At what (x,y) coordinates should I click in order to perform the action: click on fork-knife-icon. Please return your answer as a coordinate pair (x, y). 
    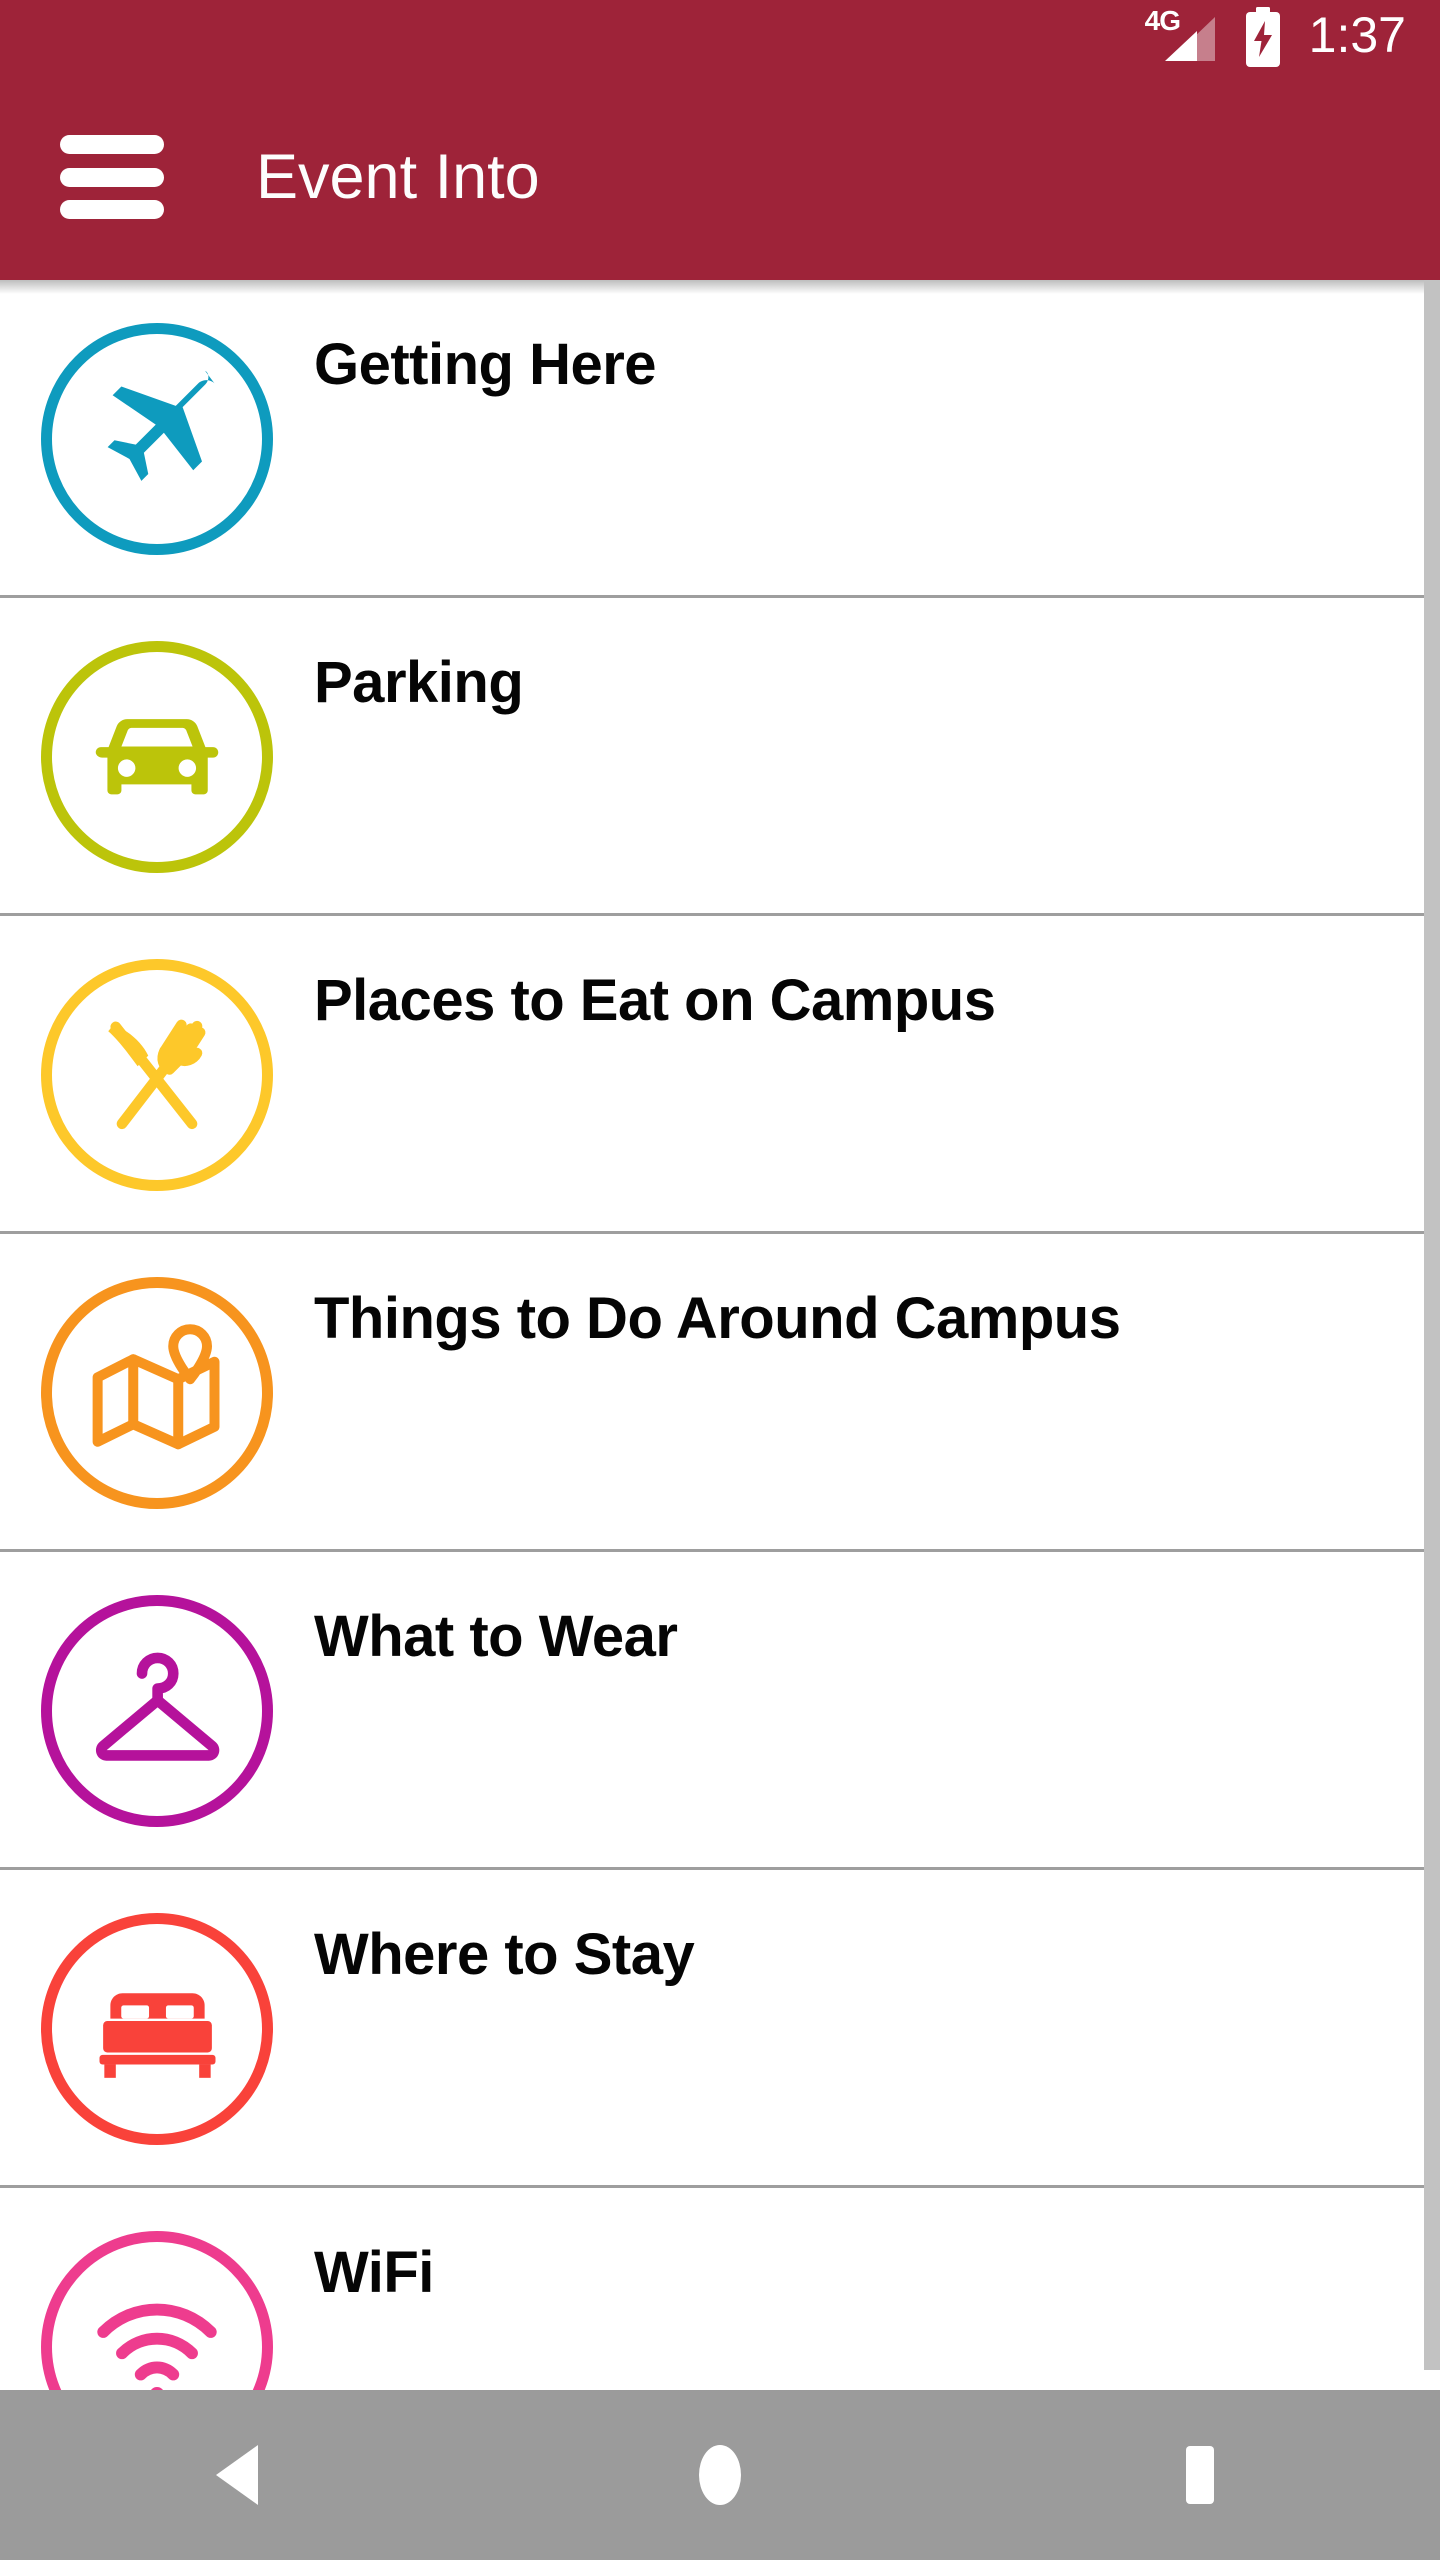
    Looking at the image, I should click on (157, 1075).